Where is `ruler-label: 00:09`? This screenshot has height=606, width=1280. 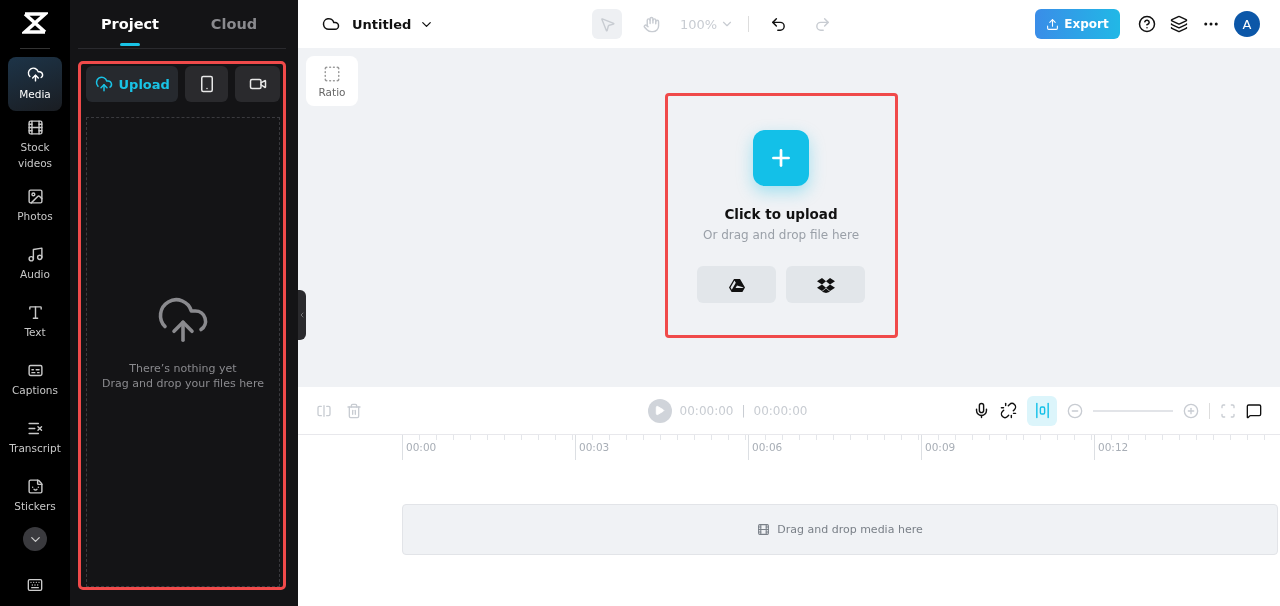 ruler-label: 00:09 is located at coordinates (1007, 447).